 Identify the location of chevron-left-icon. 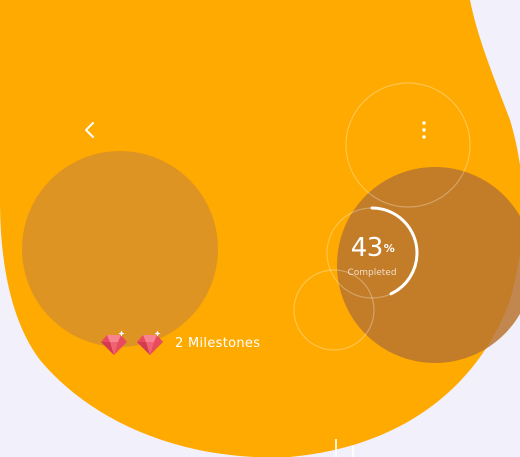
(89, 130).